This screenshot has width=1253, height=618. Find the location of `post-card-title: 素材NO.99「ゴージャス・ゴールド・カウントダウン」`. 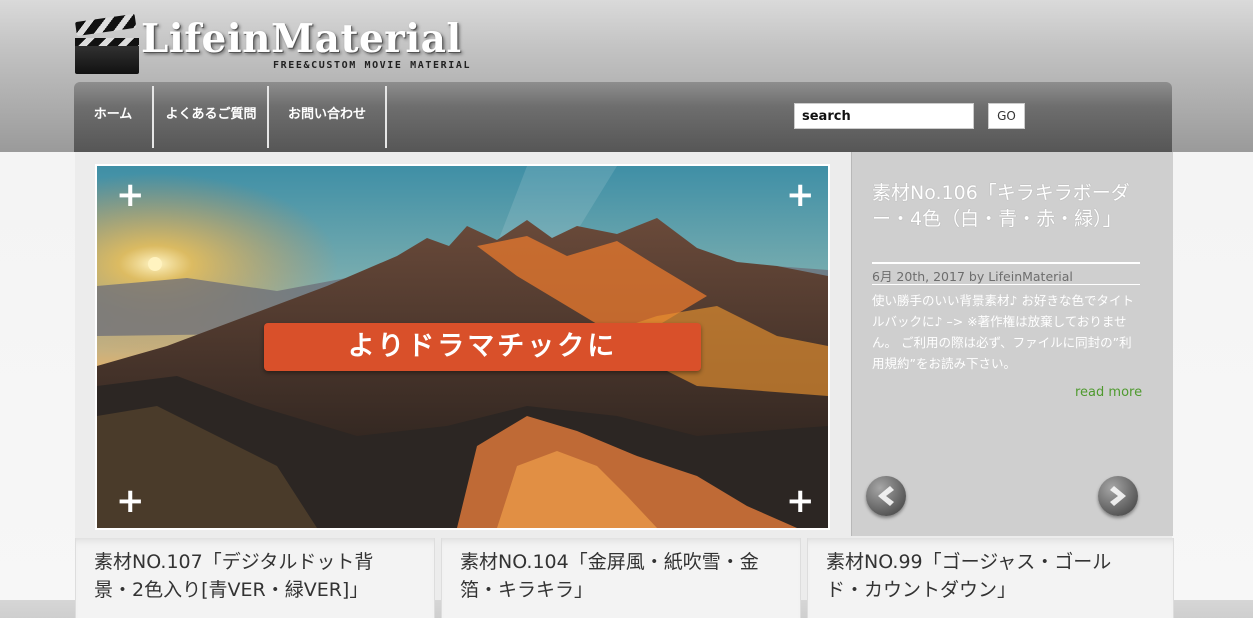

post-card-title: 素材NO.99「ゴージャス・ゴールド・カウントダウン」 is located at coordinates (981, 576).